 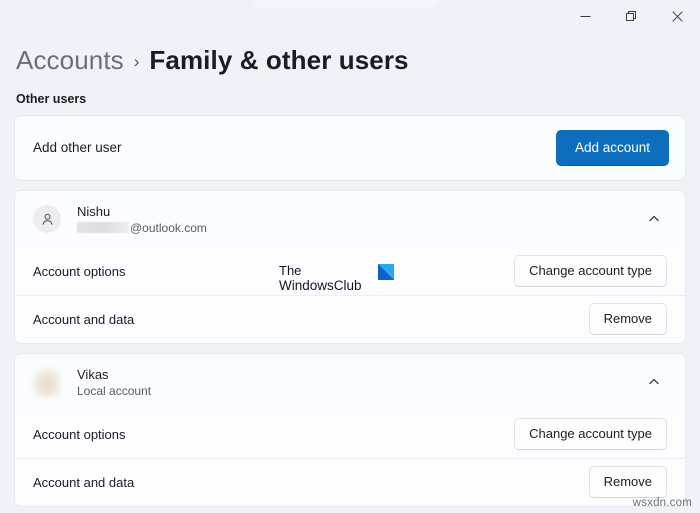 I want to click on account-header-vikas: Vikas Local account, so click(x=350, y=382).